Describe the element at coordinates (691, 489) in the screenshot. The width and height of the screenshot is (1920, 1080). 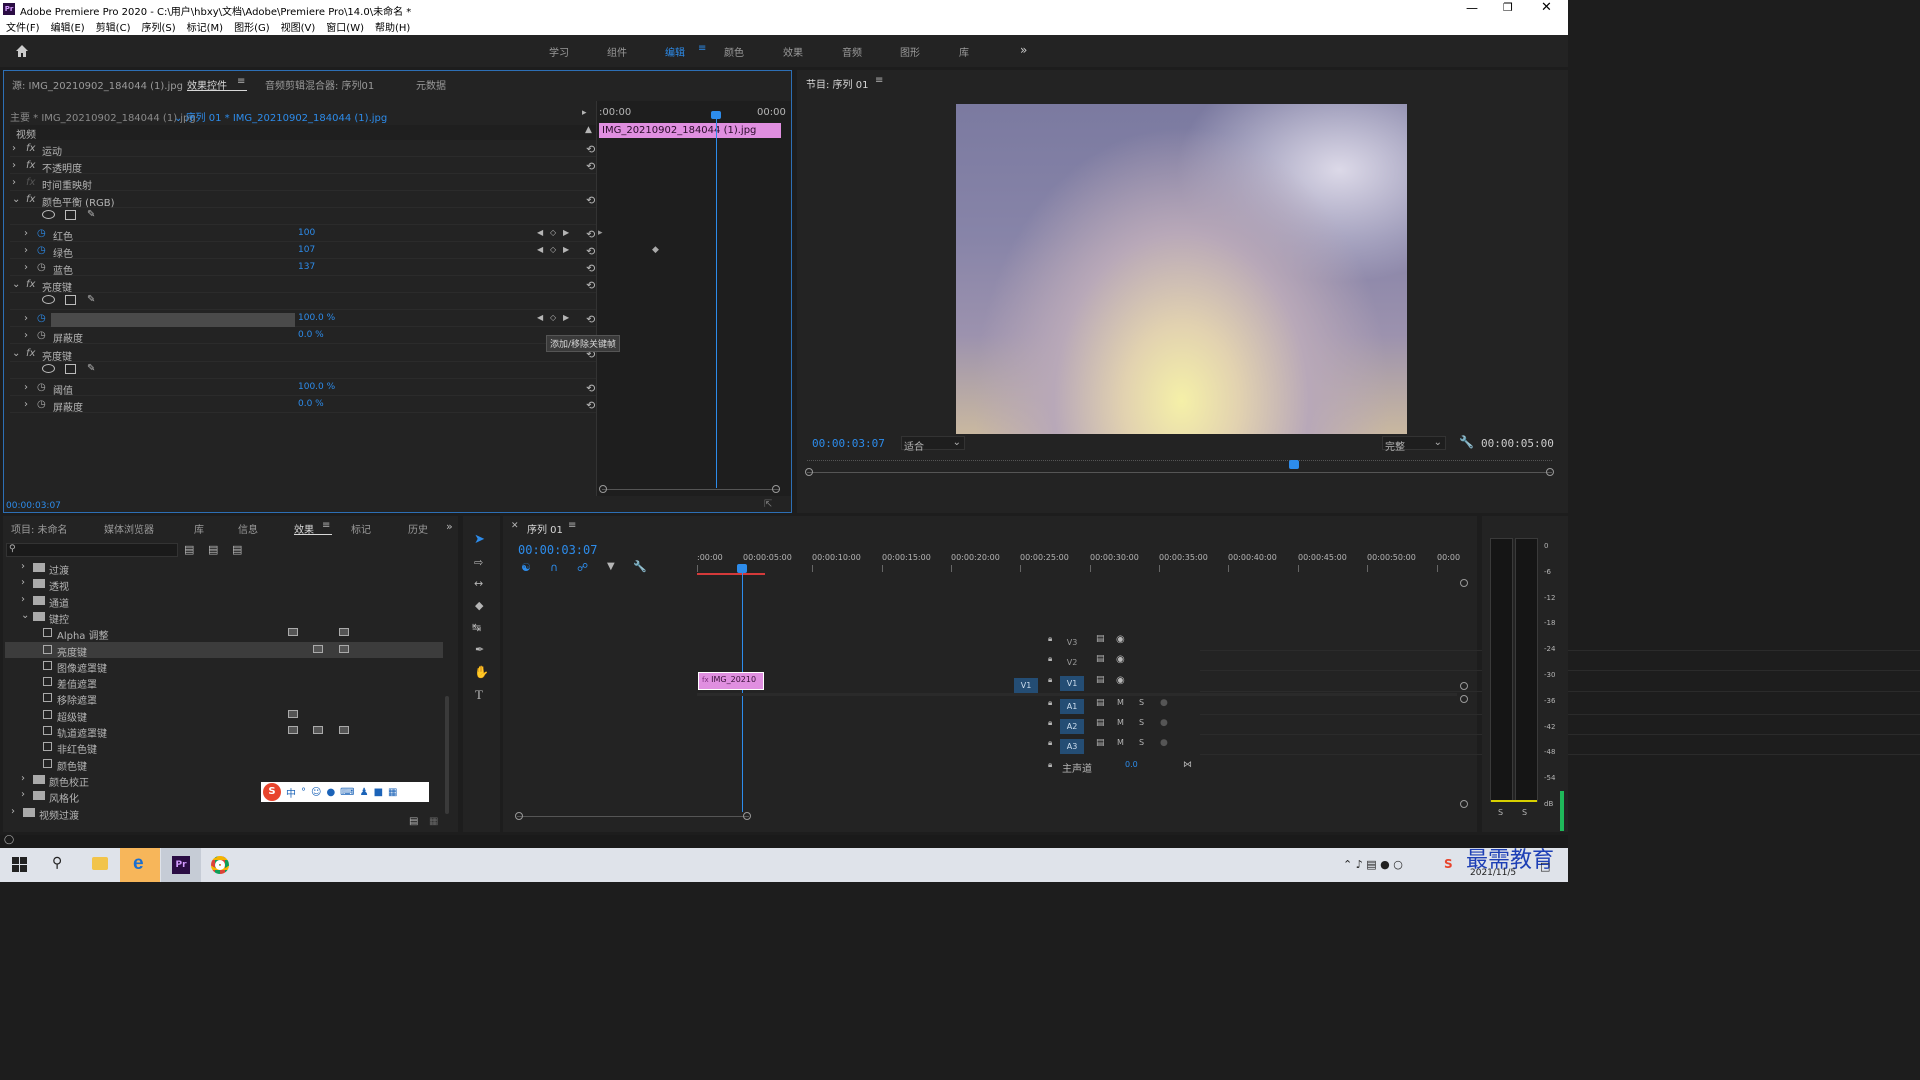
I see `zoom-scrollbar` at that location.